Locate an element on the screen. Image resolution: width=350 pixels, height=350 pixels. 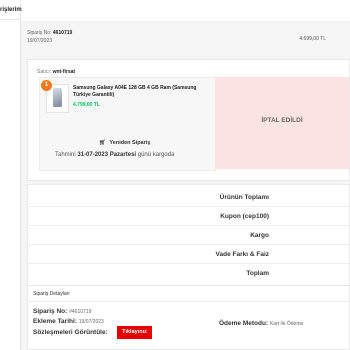
payment-method: Ödeme Metodu: Kart ile Ödeme is located at coordinates (261, 323).